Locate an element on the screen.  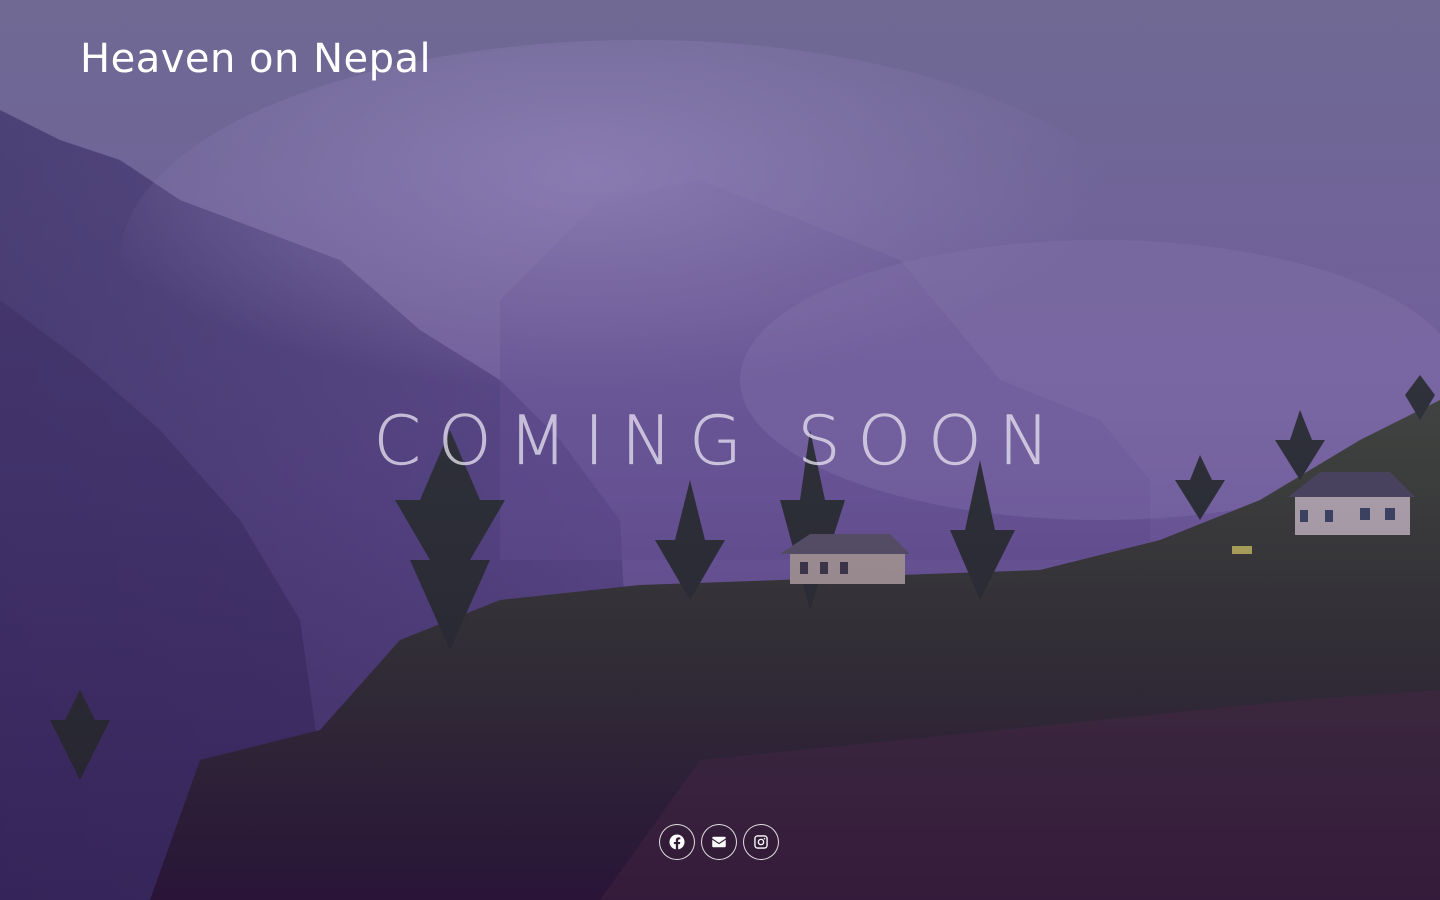
social-links is located at coordinates (719, 842).